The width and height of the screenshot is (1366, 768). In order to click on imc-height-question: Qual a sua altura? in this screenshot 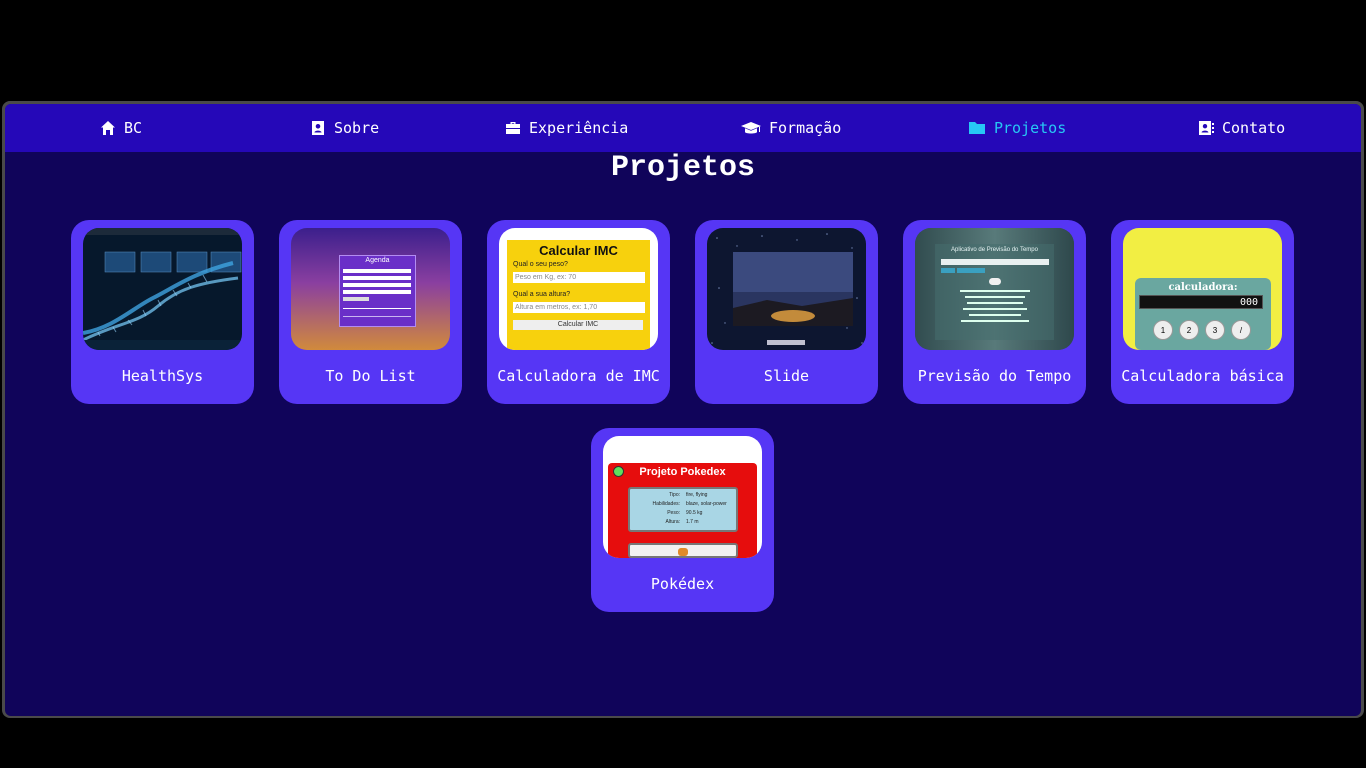, I will do `click(542, 294)`.